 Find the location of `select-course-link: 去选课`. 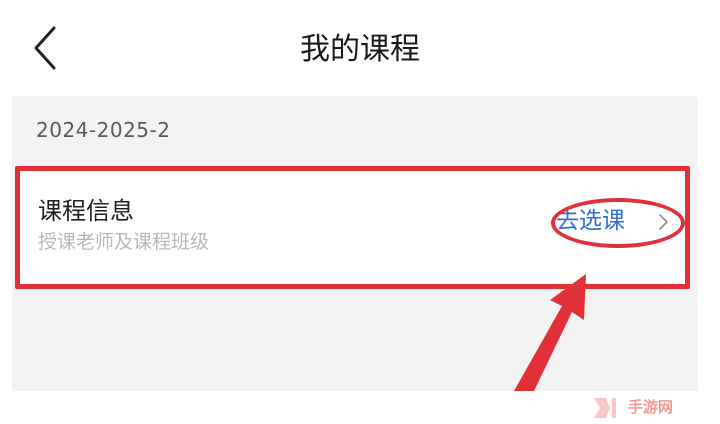

select-course-link: 去选课 is located at coordinates (590, 221).